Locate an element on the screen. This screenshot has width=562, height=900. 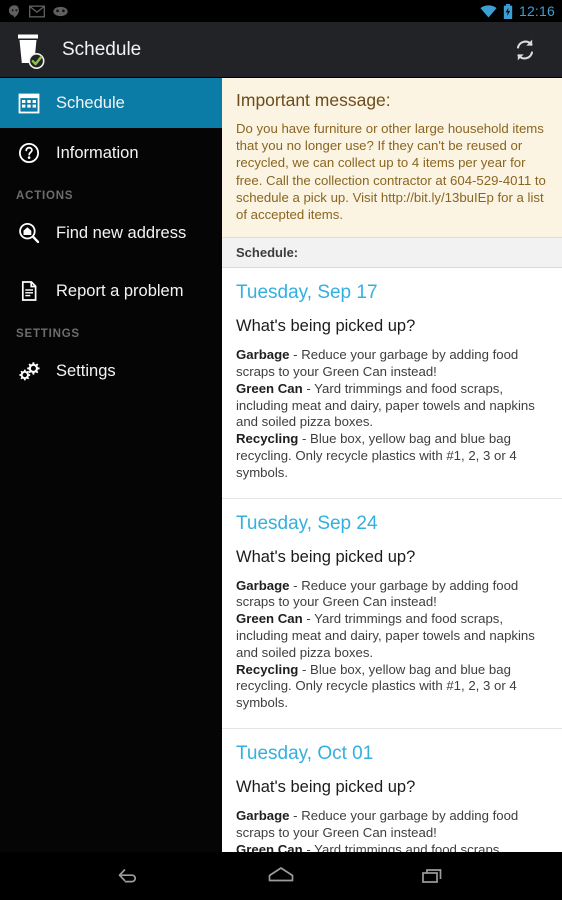
home-icon is located at coordinates (281, 874).